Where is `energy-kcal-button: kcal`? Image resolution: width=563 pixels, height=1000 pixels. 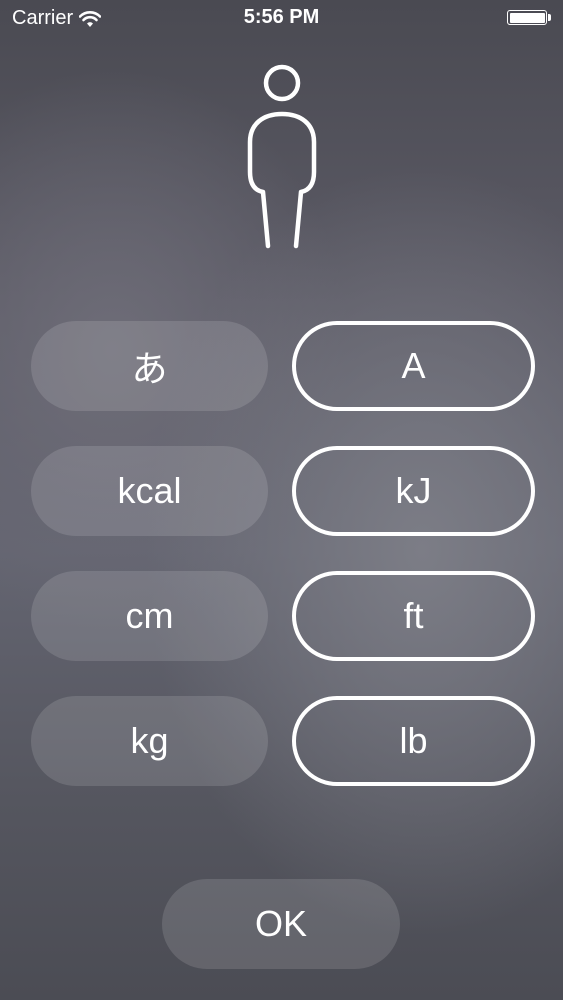
energy-kcal-button: kcal is located at coordinates (149, 491).